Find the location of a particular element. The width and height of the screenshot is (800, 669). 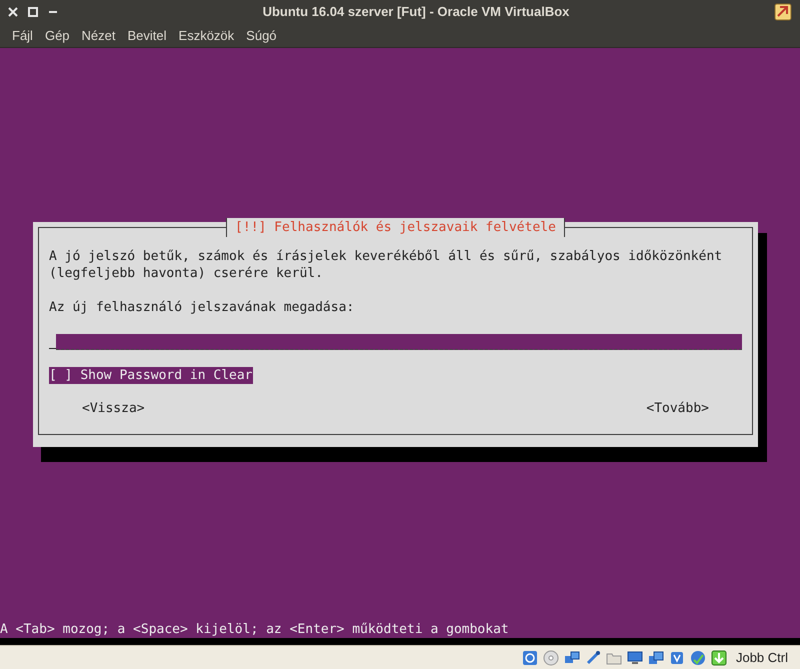

dialog-title: [!!] Felhasználók és jelszavaik felvétele is located at coordinates (395, 227).